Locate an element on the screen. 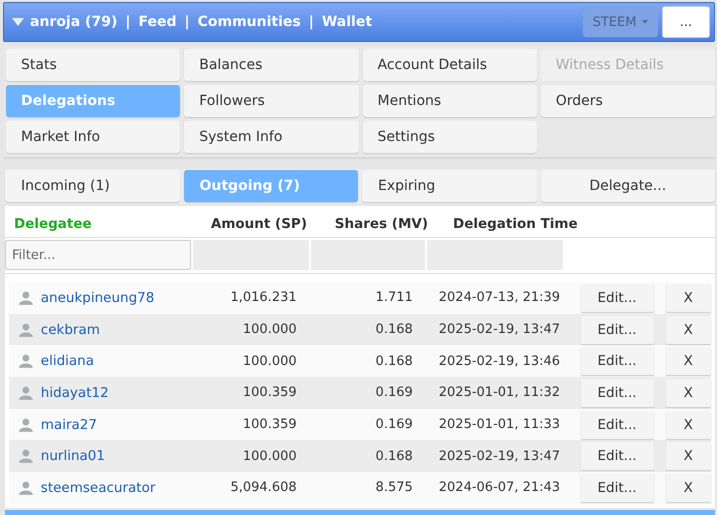 The image size is (717, 515). tab: Incoming (1) is located at coordinates (92, 186).